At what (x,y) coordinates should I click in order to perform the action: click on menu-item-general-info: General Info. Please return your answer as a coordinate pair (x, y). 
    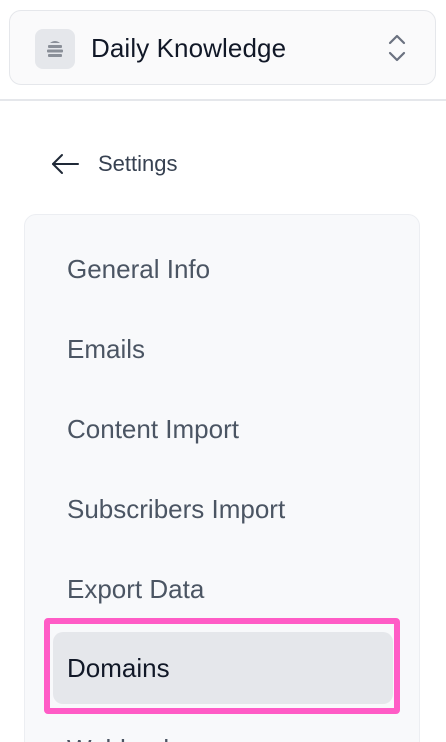
    Looking at the image, I should click on (223, 269).